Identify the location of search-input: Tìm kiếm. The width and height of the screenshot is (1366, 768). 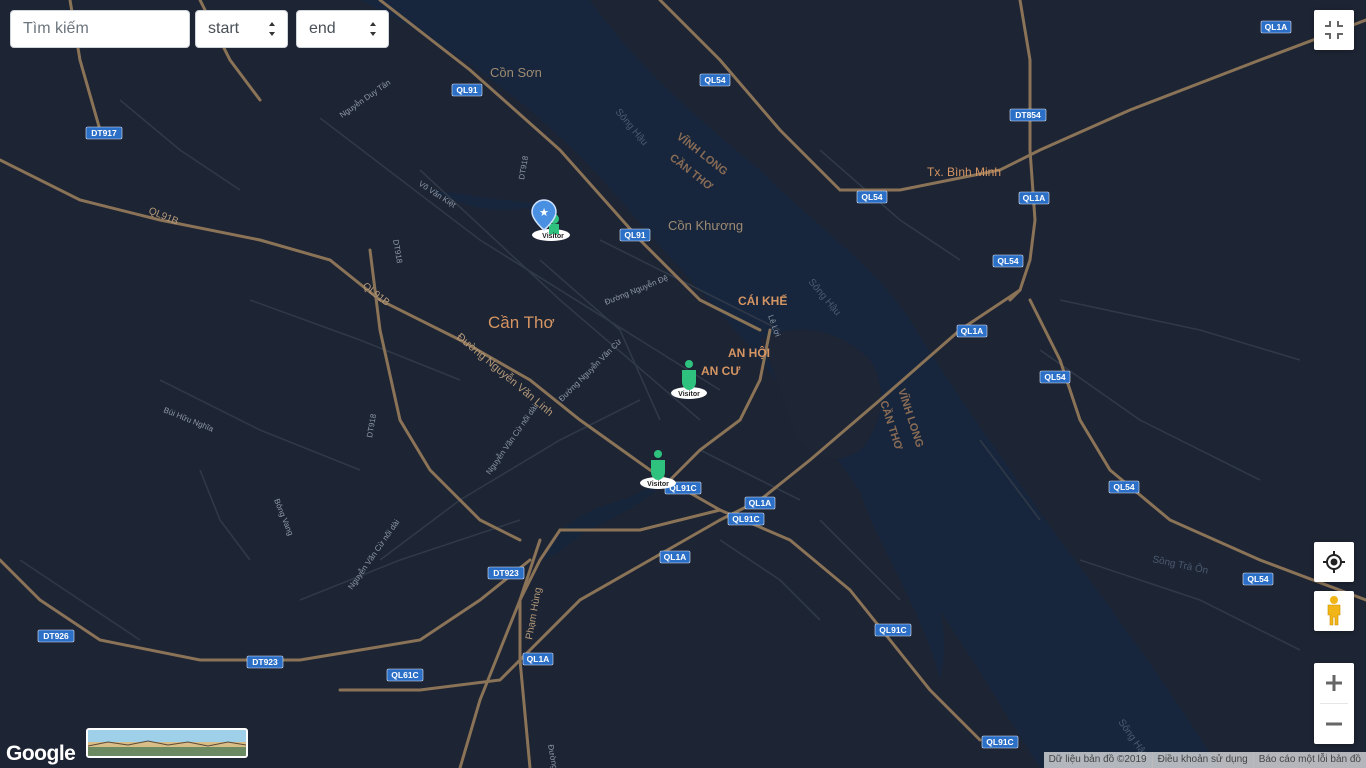
(100, 29).